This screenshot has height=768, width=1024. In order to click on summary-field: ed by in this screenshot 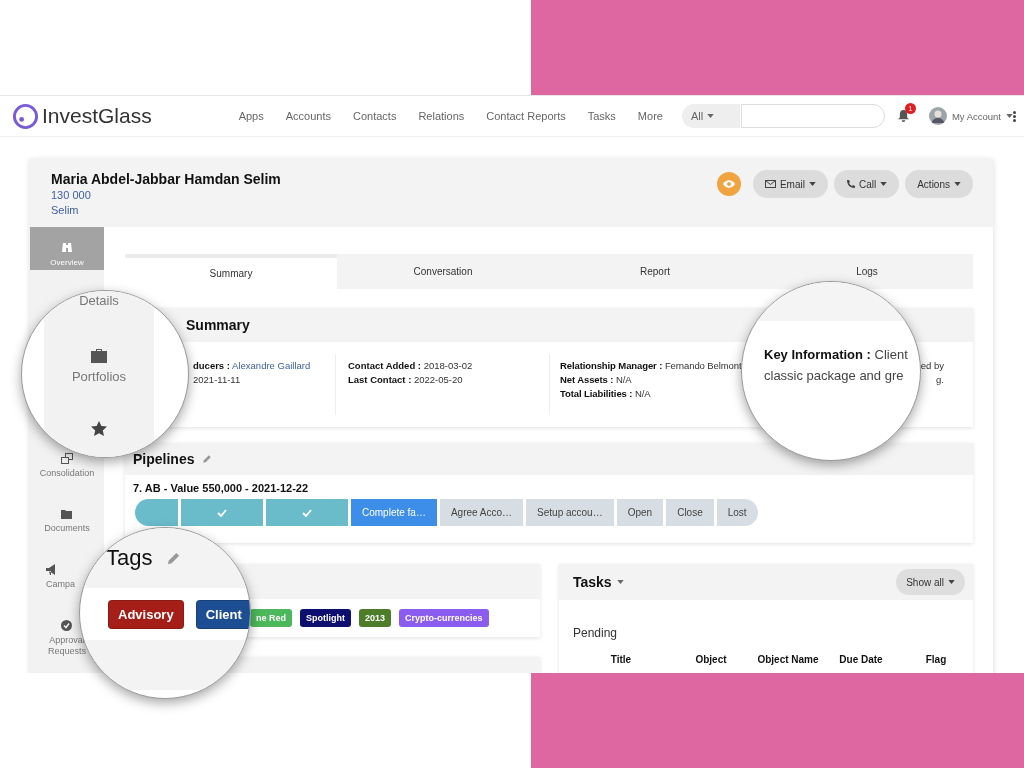, I will do `click(932, 366)`.